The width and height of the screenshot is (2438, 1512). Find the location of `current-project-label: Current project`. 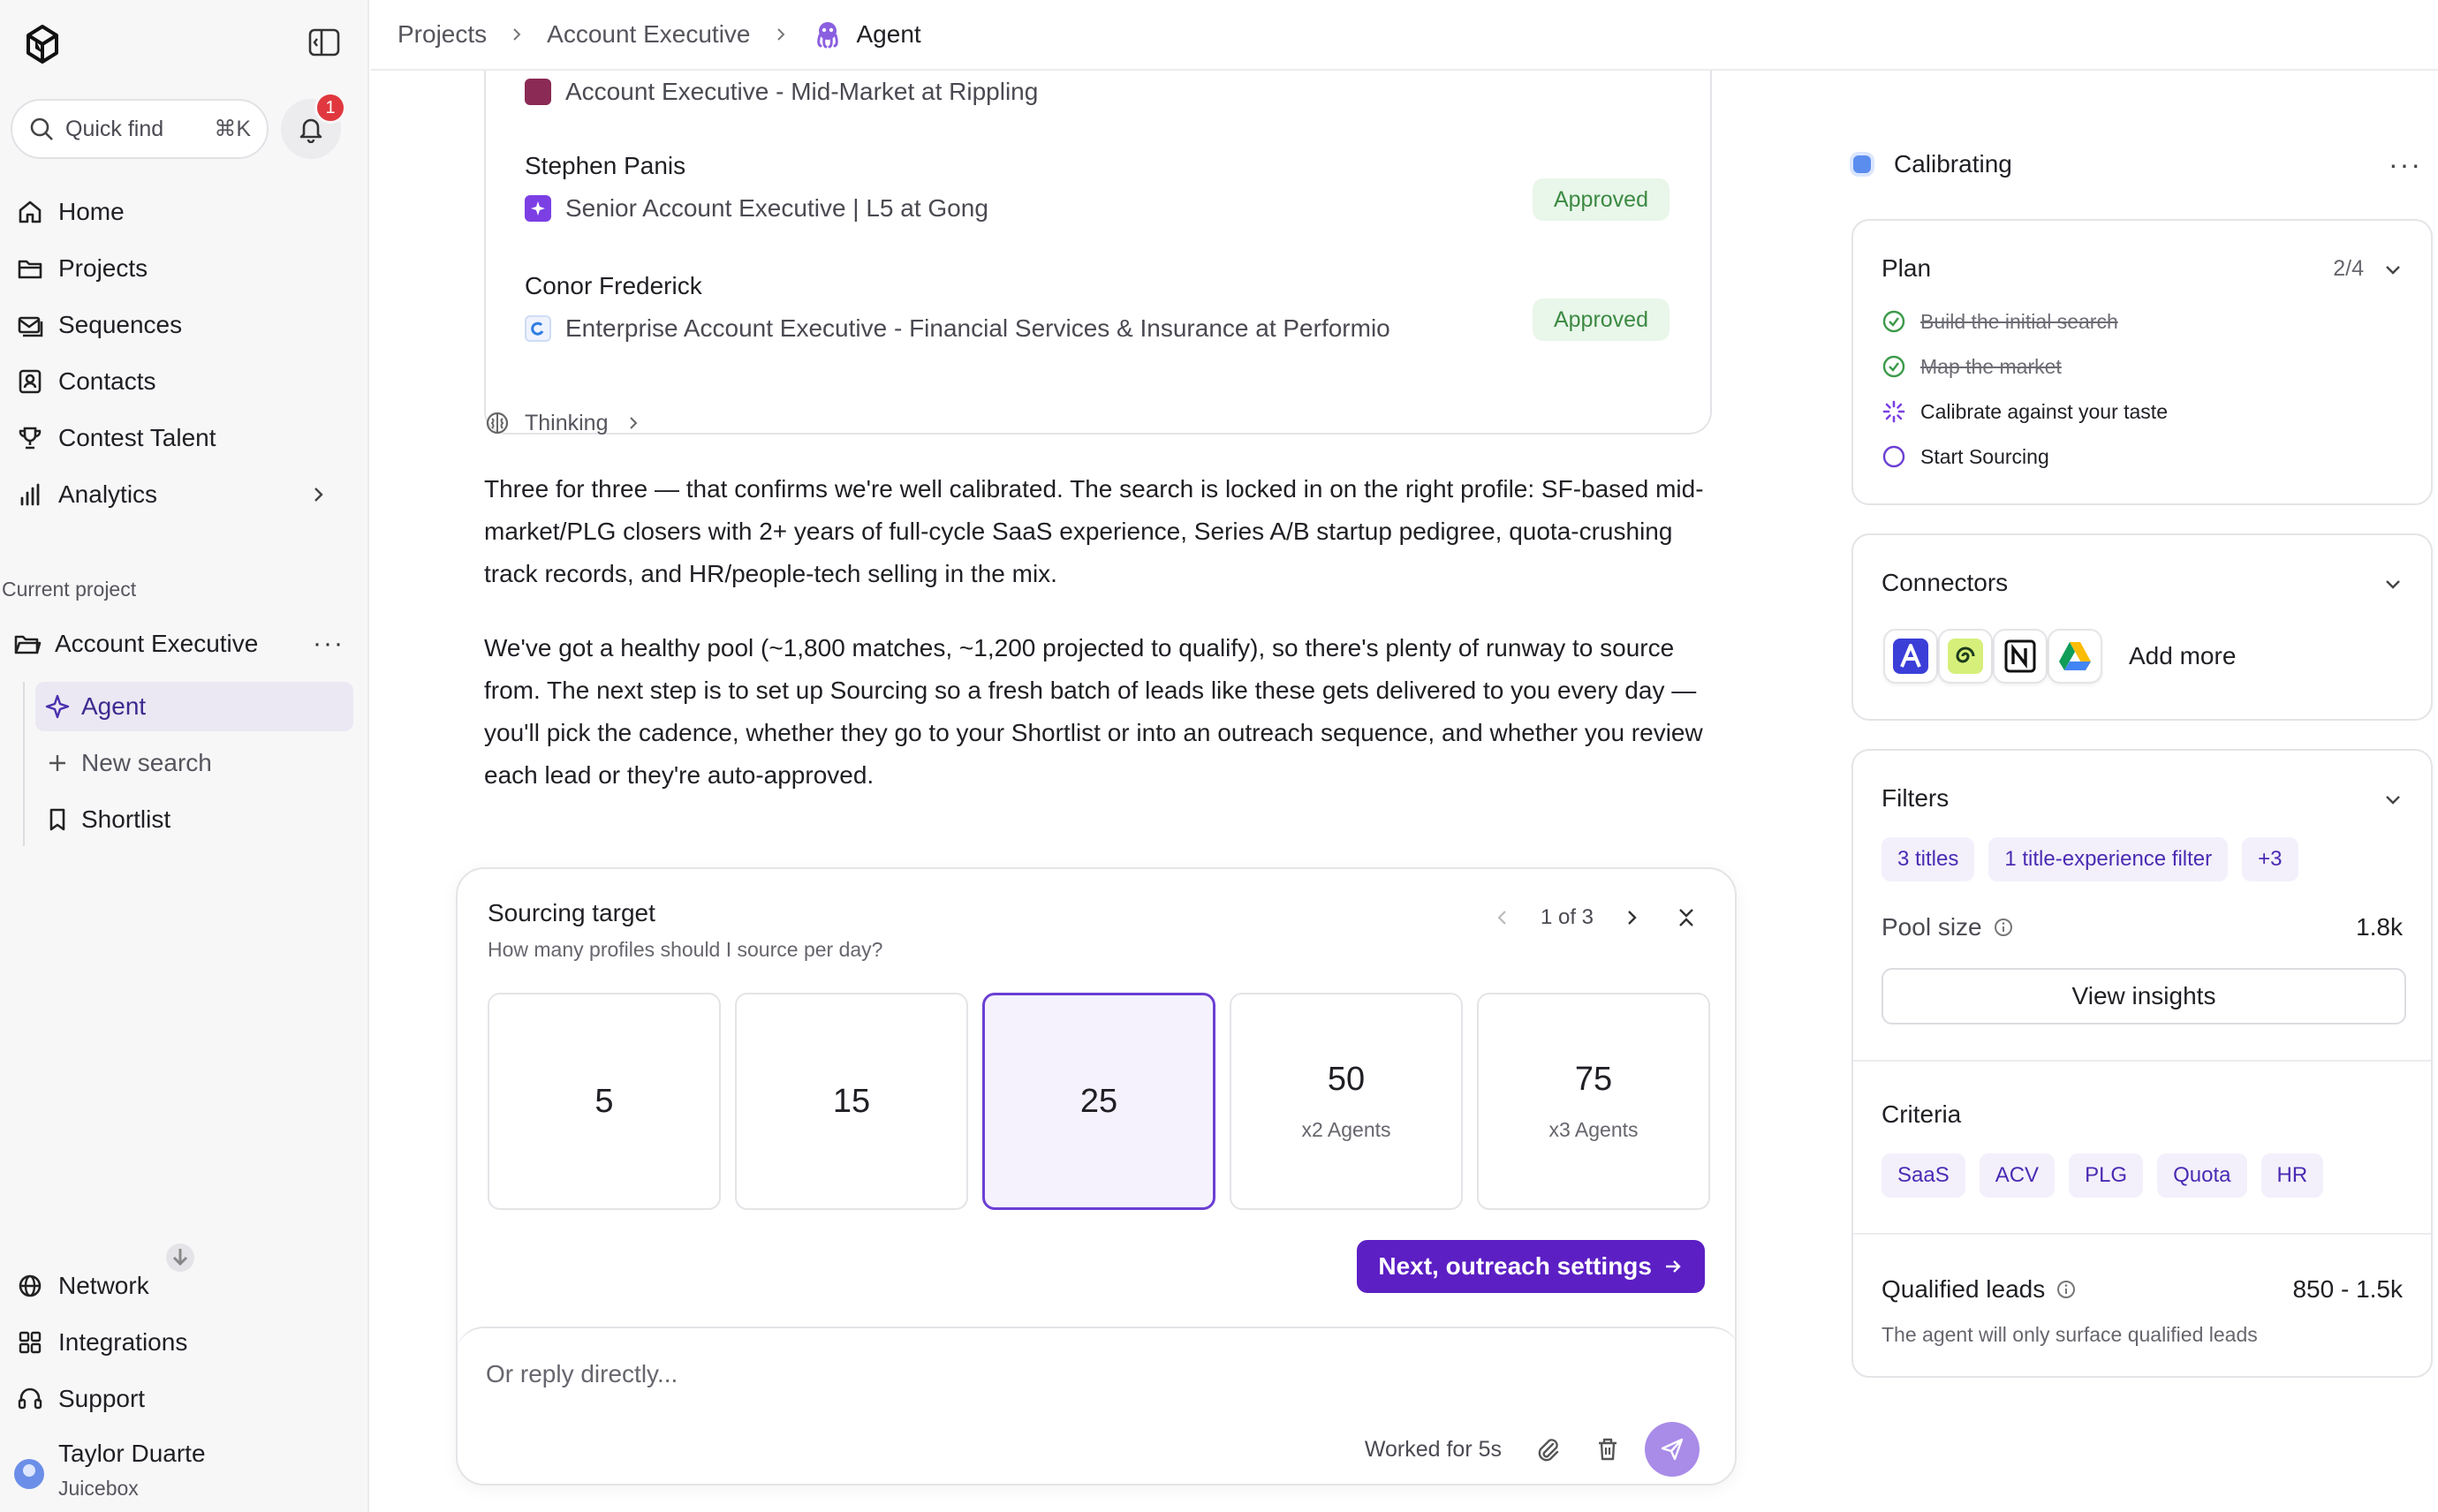

current-project-label: Current project is located at coordinates (69, 589).